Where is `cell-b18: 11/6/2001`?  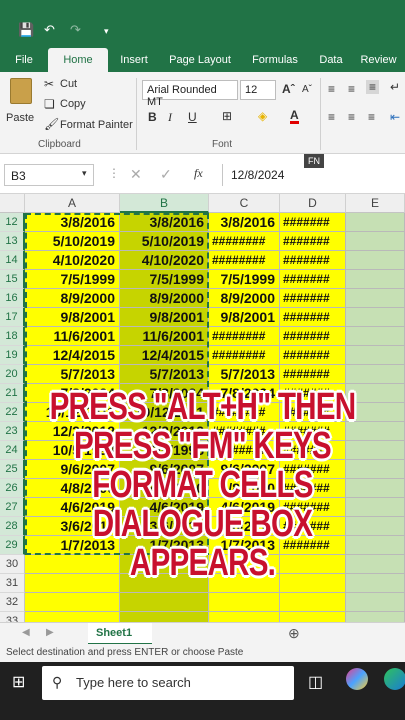
cell-b18: 11/6/2001 is located at coordinates (164, 336).